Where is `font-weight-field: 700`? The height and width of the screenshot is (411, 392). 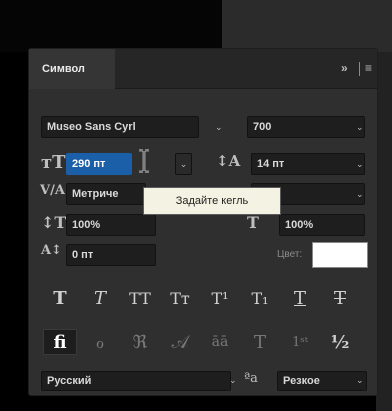
font-weight-field: 700 is located at coordinates (306, 127).